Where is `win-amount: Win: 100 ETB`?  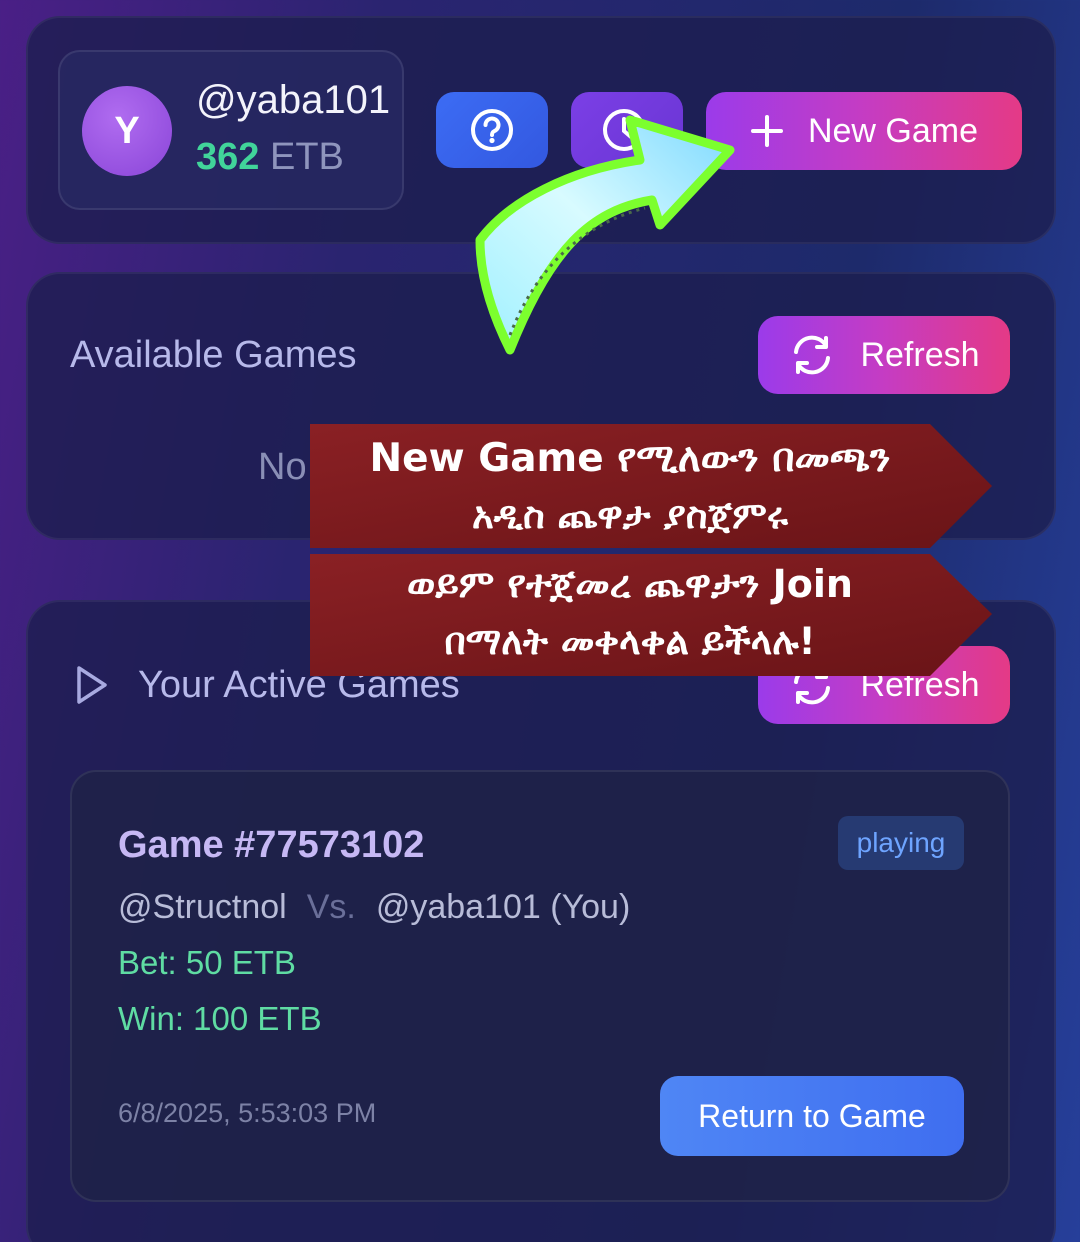
win-amount: Win: 100 ETB is located at coordinates (220, 1018).